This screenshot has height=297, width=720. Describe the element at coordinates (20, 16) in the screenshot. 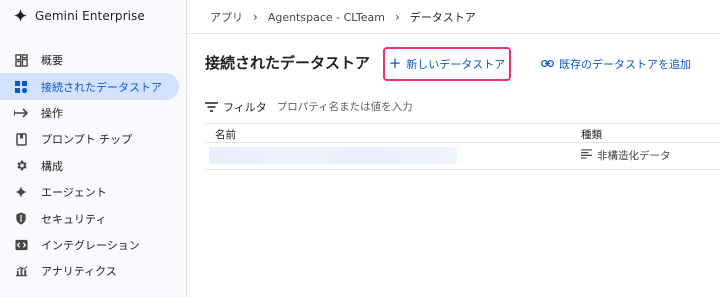

I see `gemini-sparkle-icon` at that location.